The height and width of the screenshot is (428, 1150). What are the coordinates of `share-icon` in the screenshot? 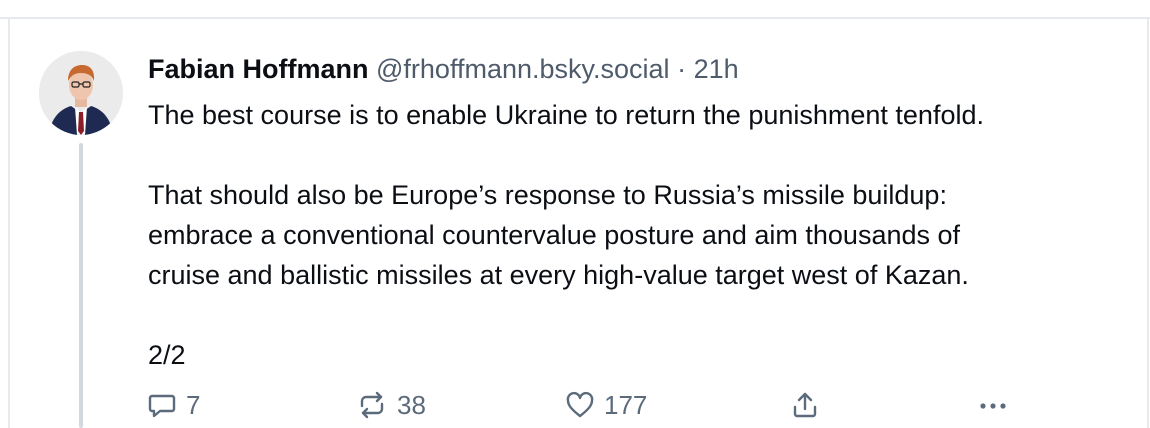 It's located at (805, 405).